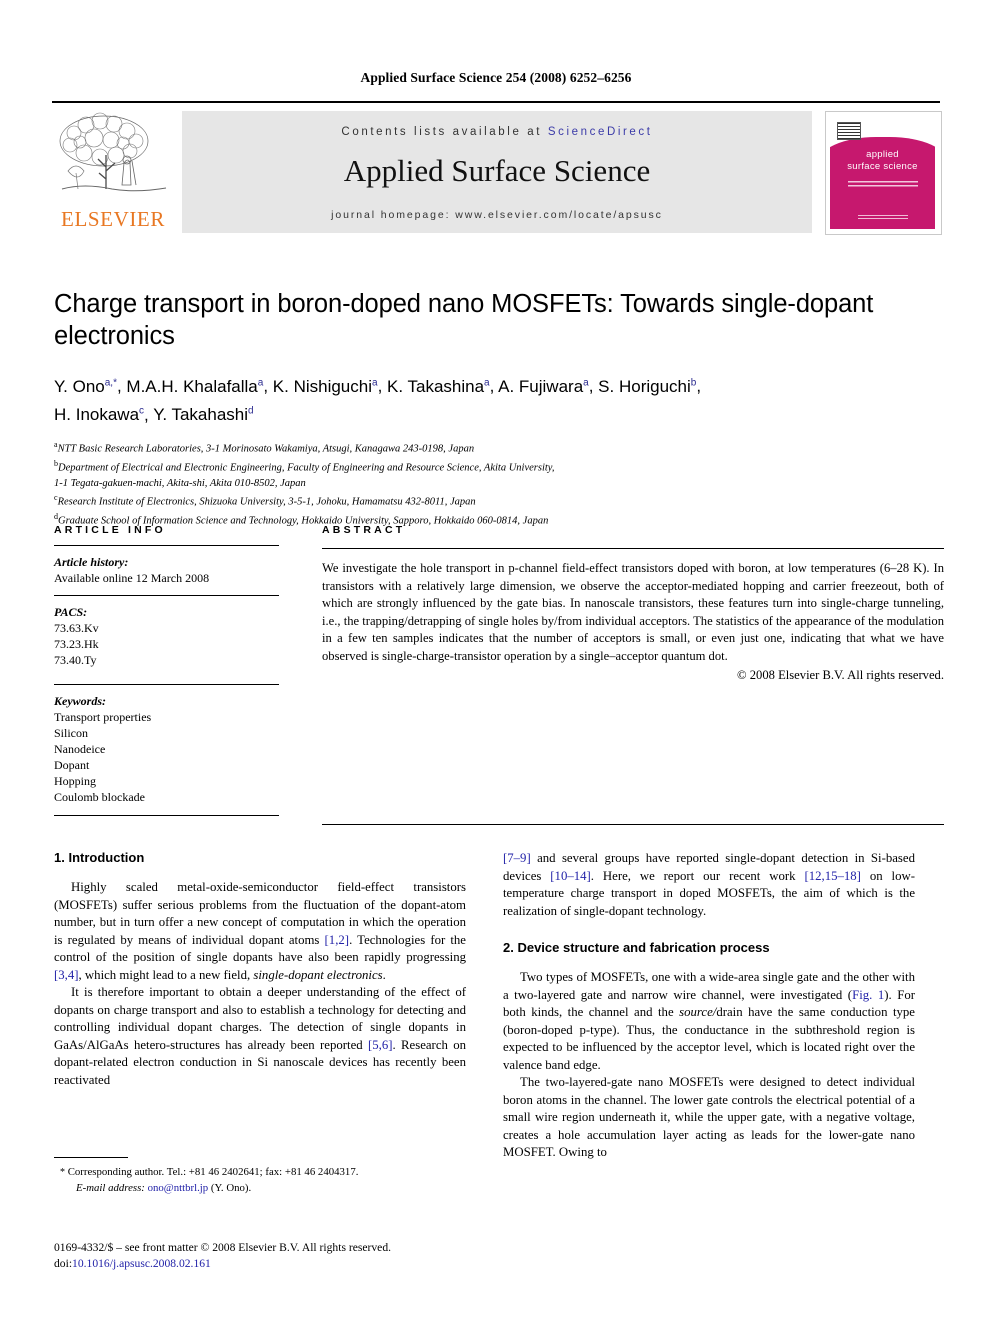  I want to click on cover-title-line-2: surface science, so click(882, 166).